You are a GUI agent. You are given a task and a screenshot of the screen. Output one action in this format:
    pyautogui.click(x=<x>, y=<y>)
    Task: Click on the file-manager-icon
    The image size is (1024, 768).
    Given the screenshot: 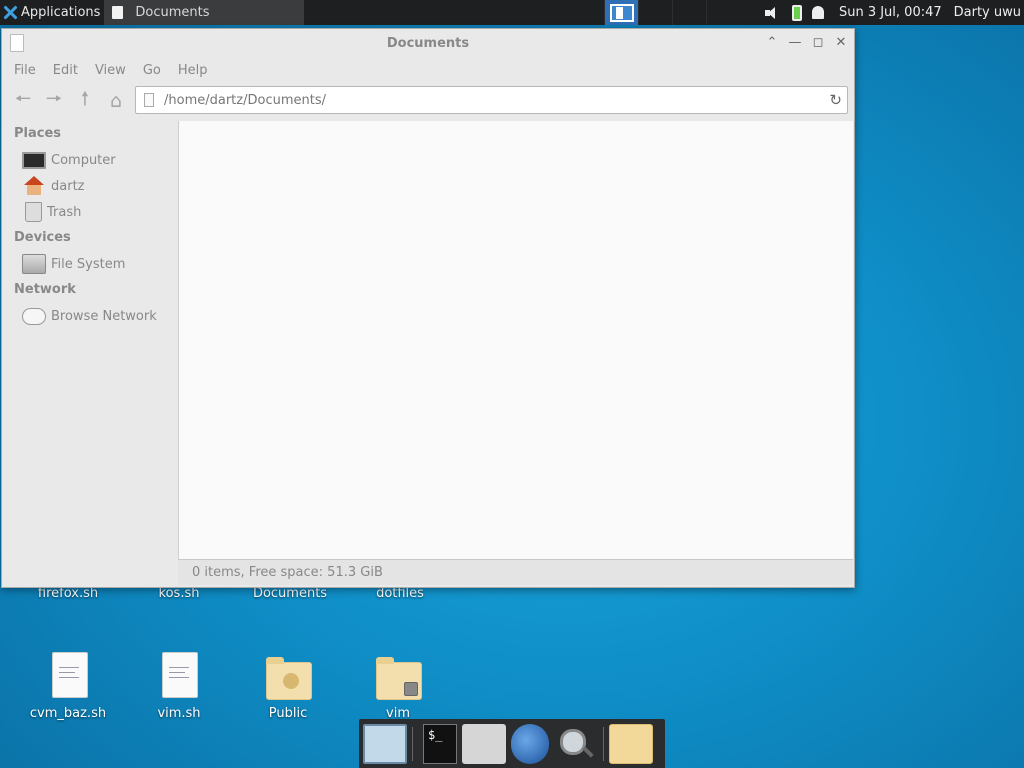 What is the action you would take?
    pyautogui.click(x=484, y=743)
    